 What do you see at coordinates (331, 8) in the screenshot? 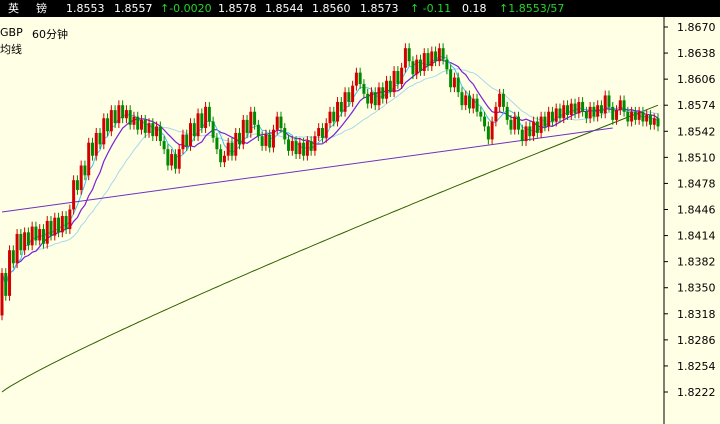
I see `prev-close-price: 1.8560` at bounding box center [331, 8].